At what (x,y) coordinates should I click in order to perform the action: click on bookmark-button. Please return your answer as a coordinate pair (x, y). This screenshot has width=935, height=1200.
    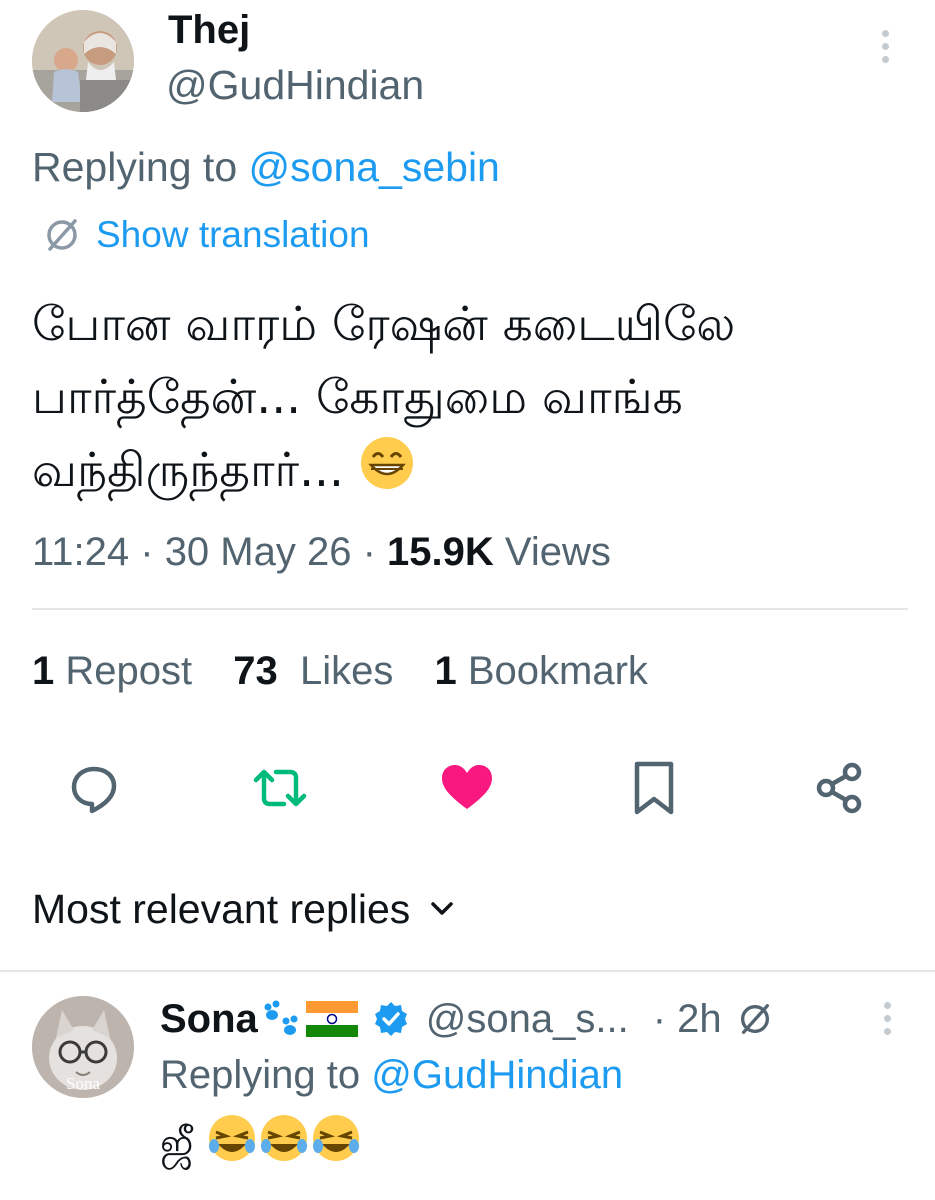
    Looking at the image, I should click on (654, 788).